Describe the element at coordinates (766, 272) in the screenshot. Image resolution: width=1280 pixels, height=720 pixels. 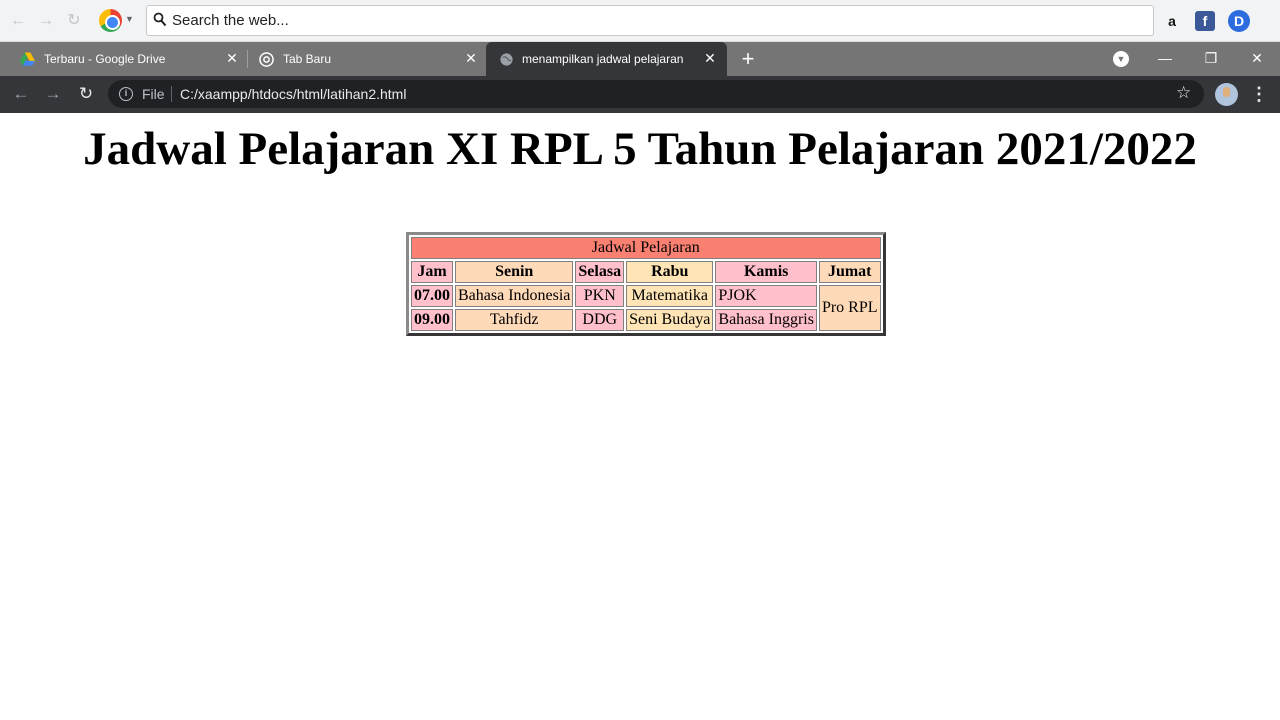
I see `header-kamis: Kamis` at that location.